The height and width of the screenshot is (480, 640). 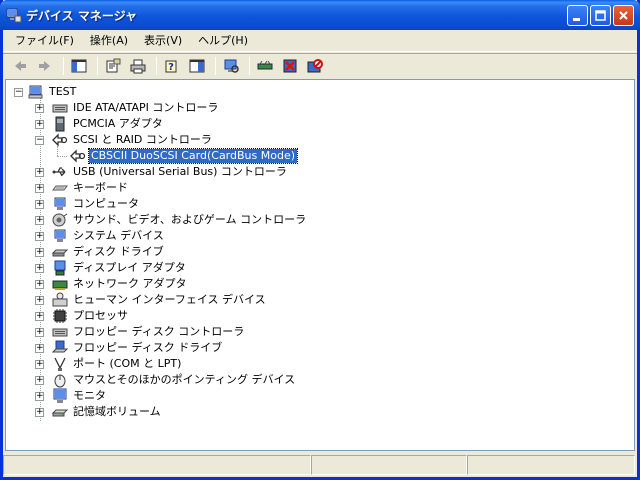 I want to click on tree-item: + ネットワーク アダプタ, so click(x=112, y=284).